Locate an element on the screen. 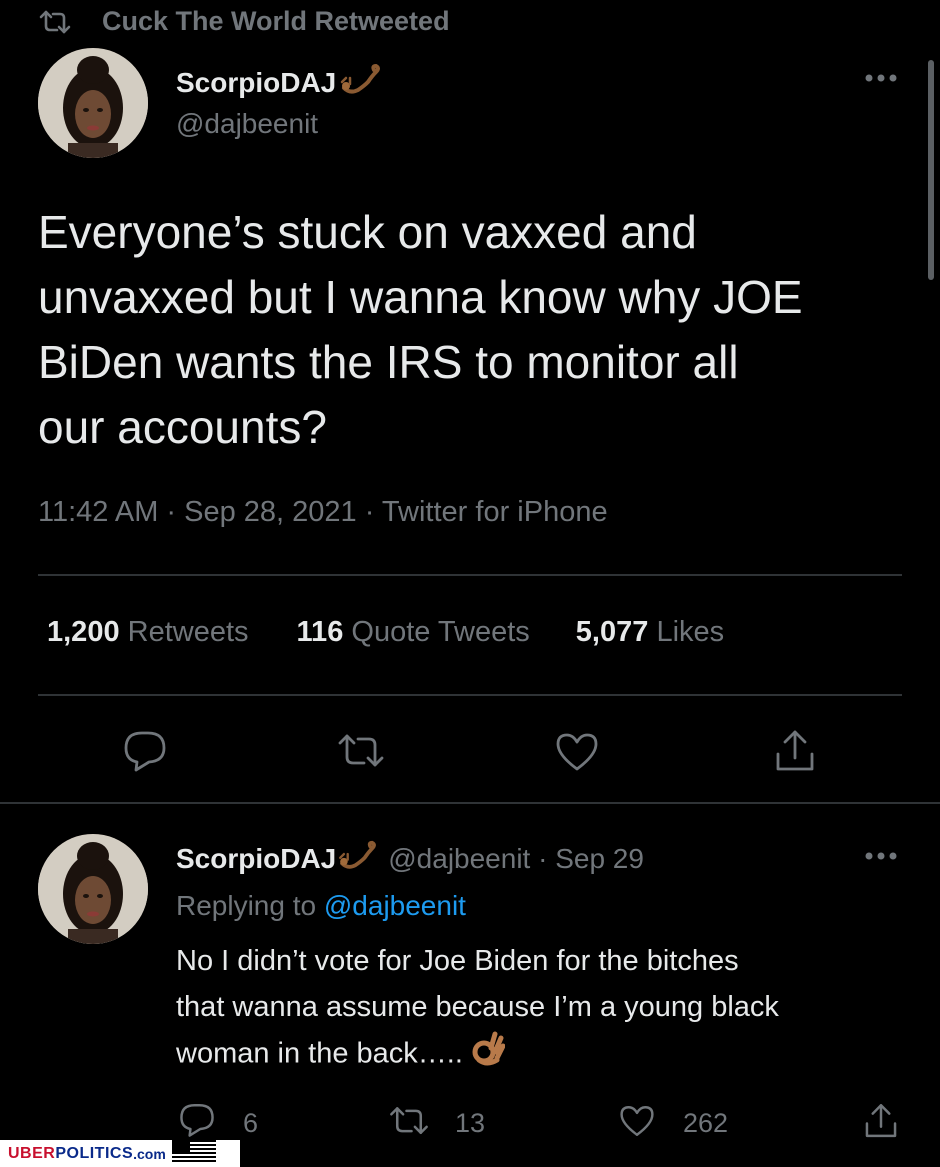  likes-stat: 5,077 Likes is located at coordinates (650, 632).